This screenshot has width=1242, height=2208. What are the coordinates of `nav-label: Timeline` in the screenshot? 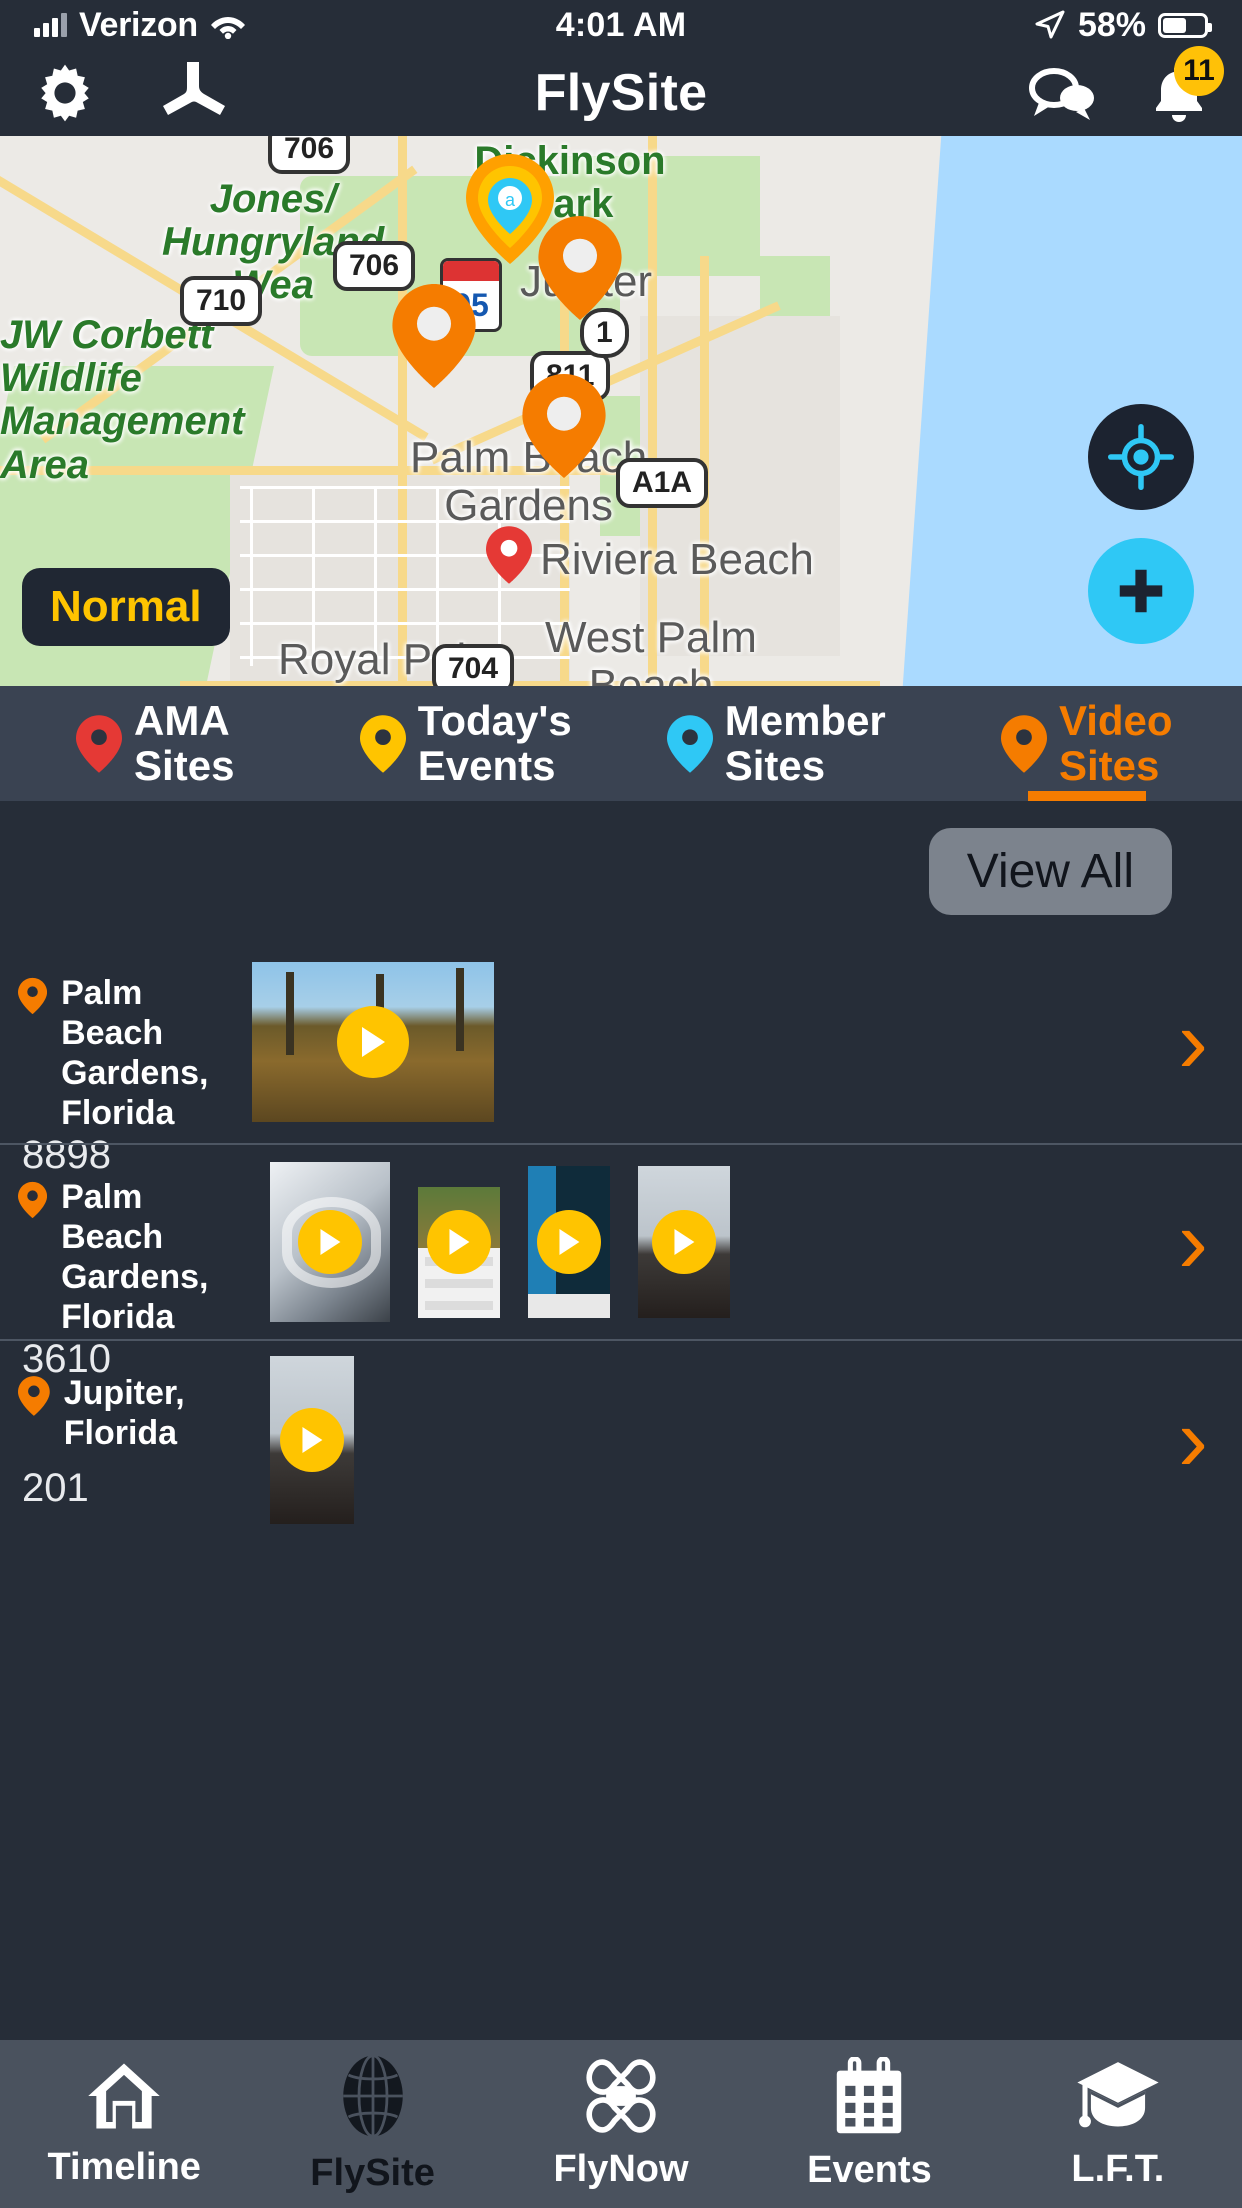 It's located at (124, 2166).